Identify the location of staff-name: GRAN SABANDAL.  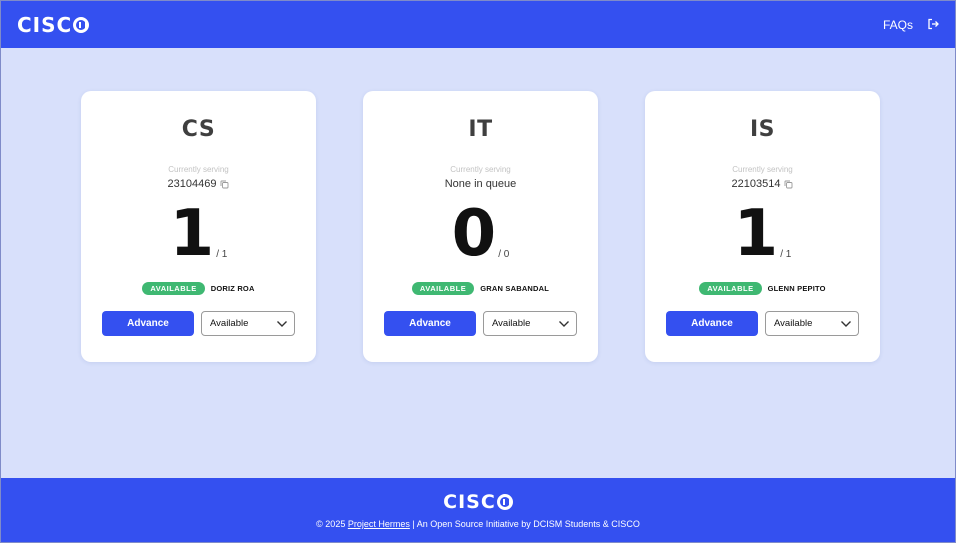
(515, 288).